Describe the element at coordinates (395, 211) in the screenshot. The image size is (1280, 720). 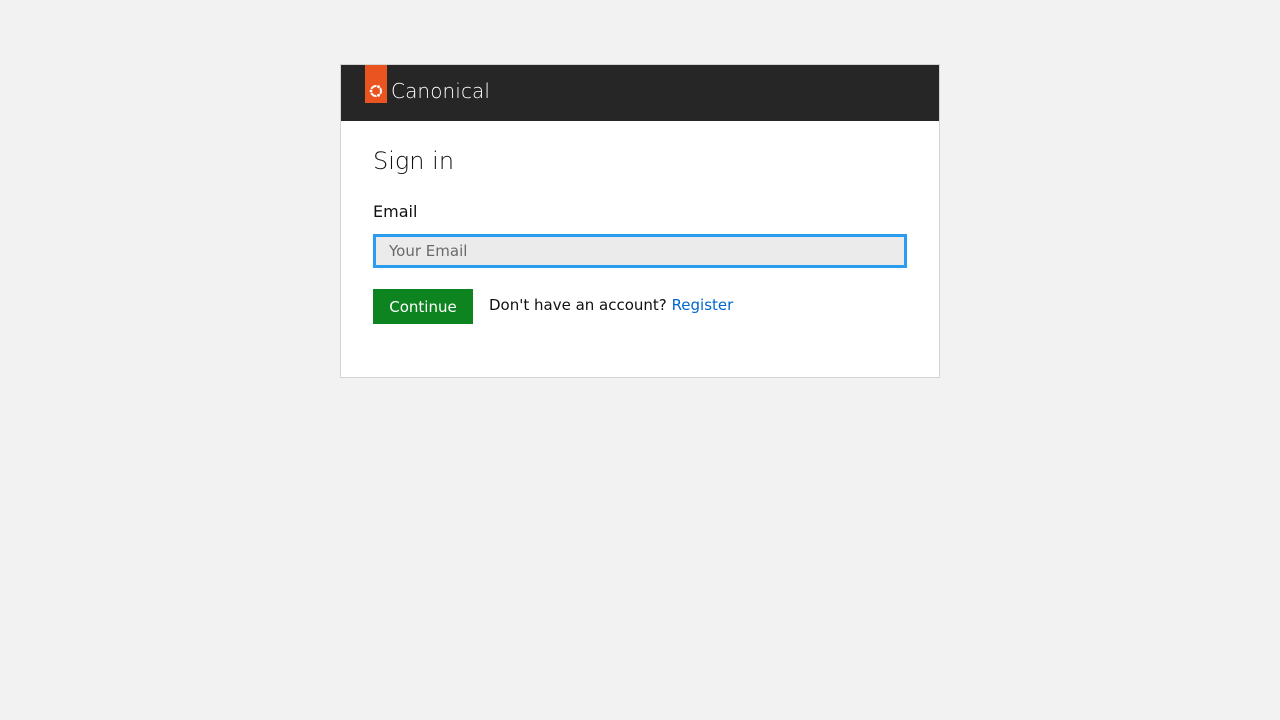
I see `email-label: Email` at that location.